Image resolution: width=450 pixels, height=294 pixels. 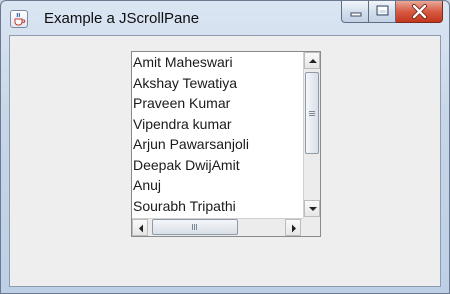 I want to click on scroll-left-button, so click(x=140, y=227).